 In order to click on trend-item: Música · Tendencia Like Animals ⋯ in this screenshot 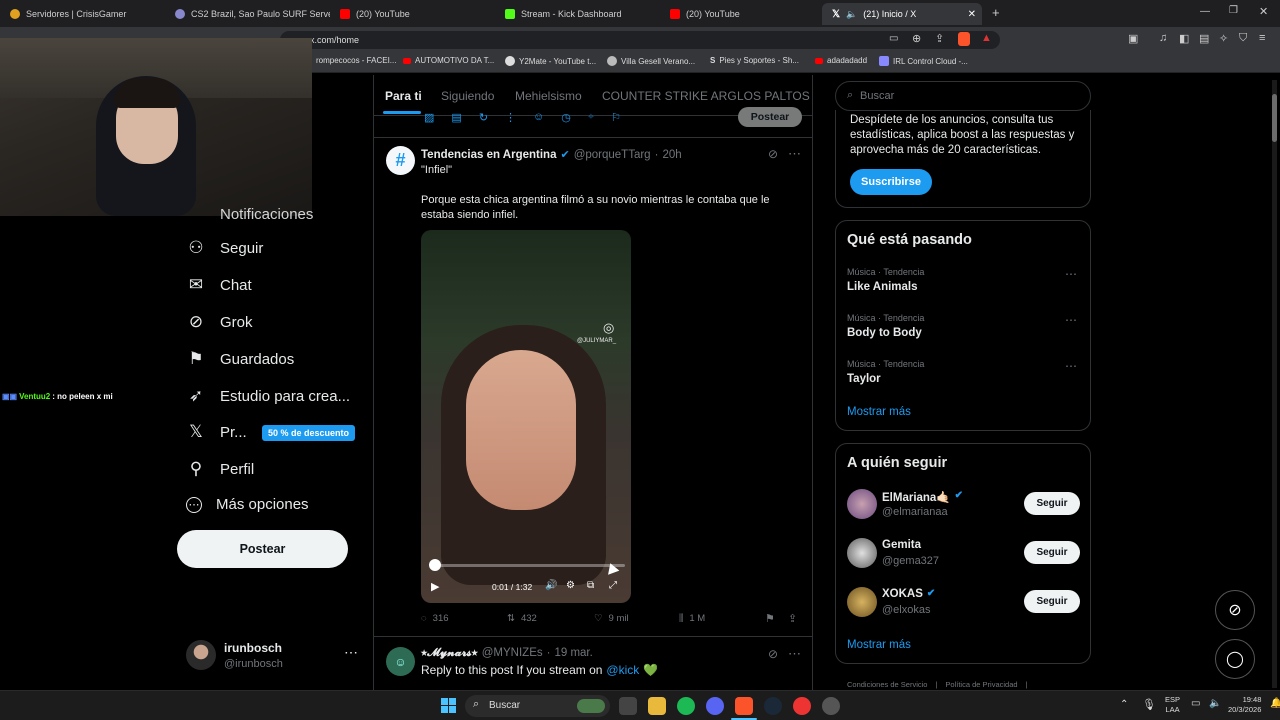, I will do `click(962, 280)`.